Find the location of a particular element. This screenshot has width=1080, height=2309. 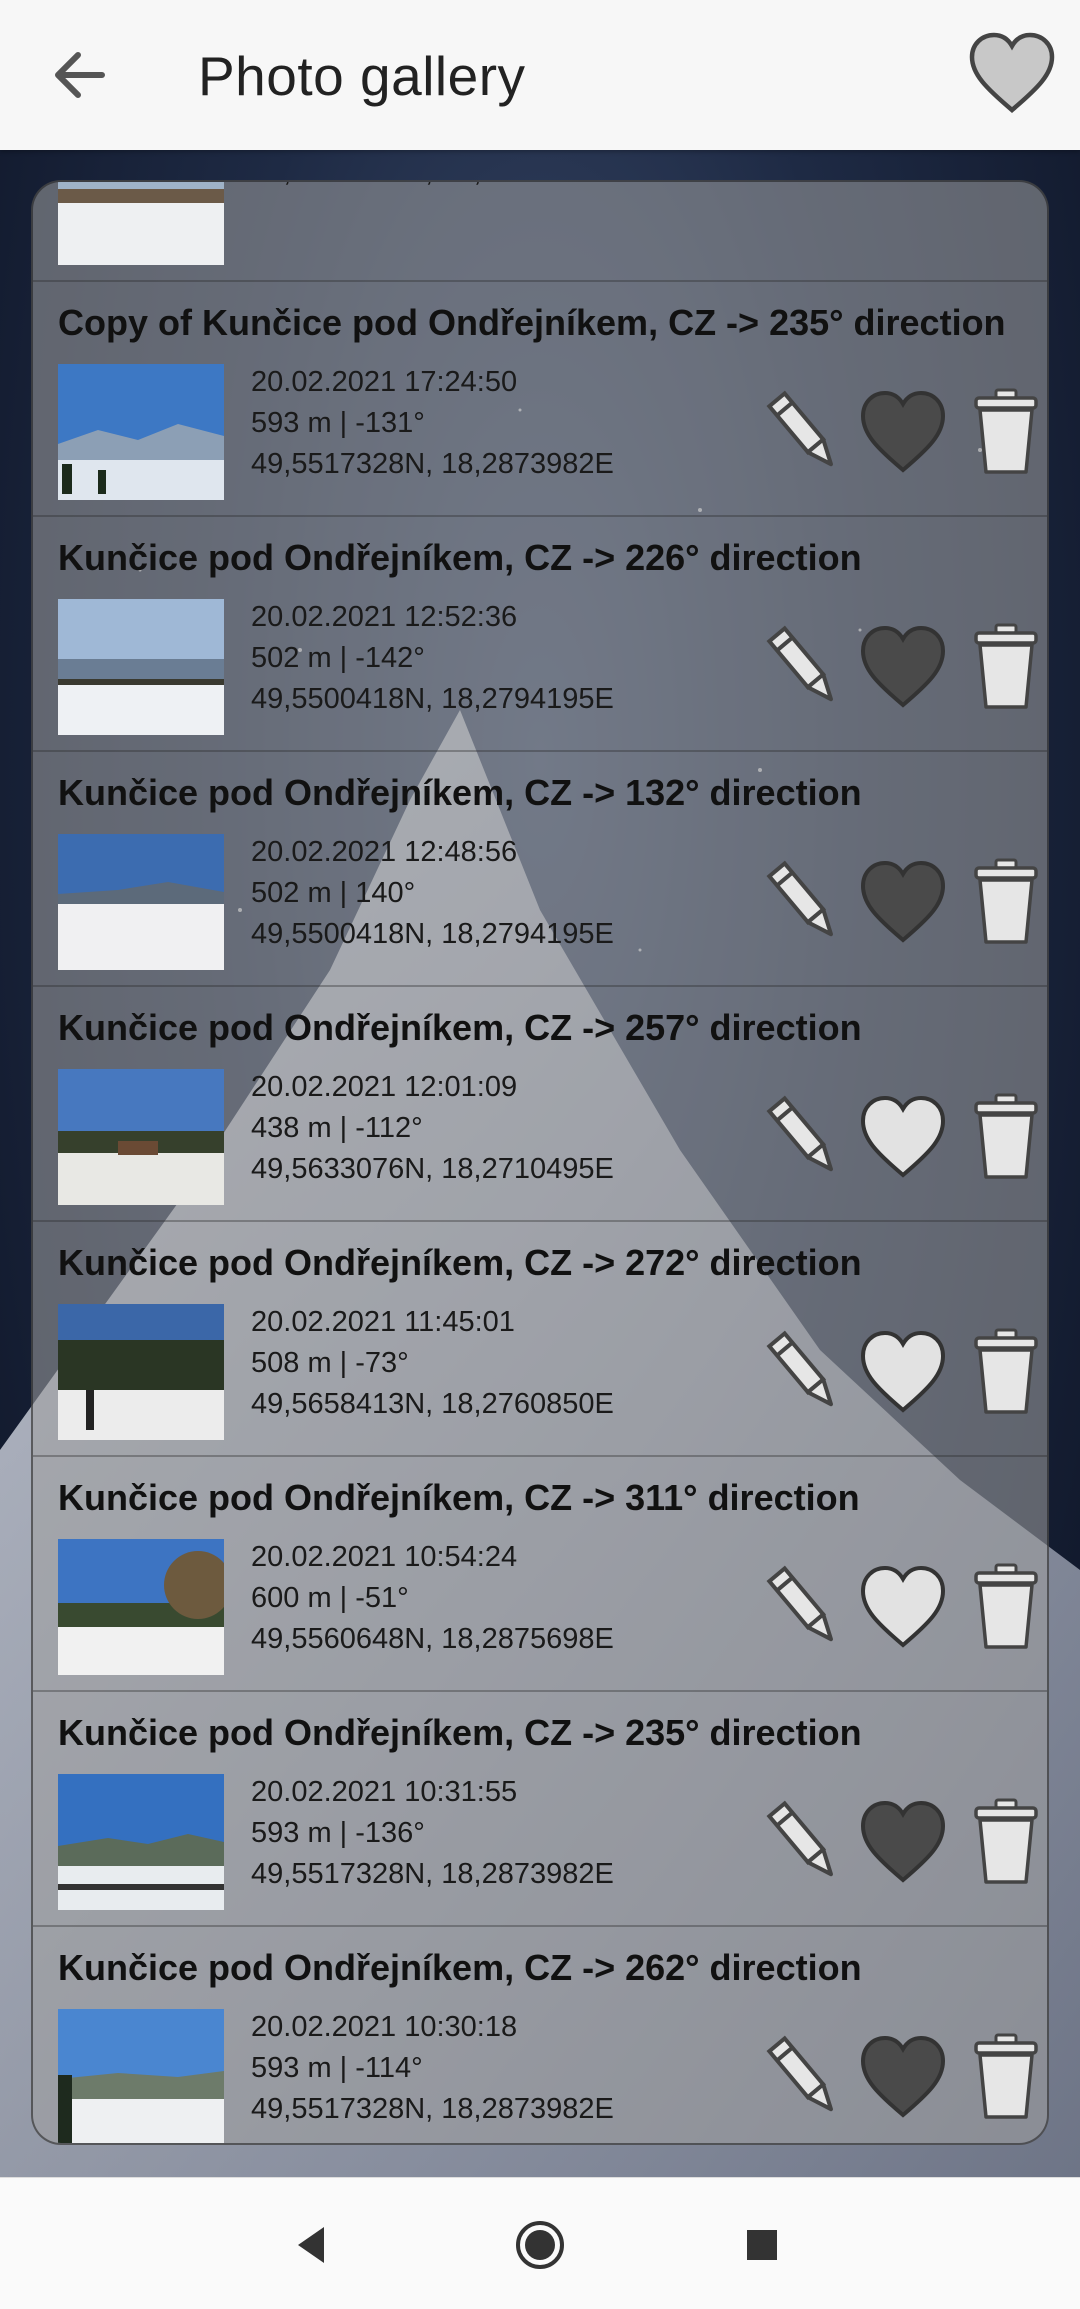

nav-back-button is located at coordinates (312, 2245).